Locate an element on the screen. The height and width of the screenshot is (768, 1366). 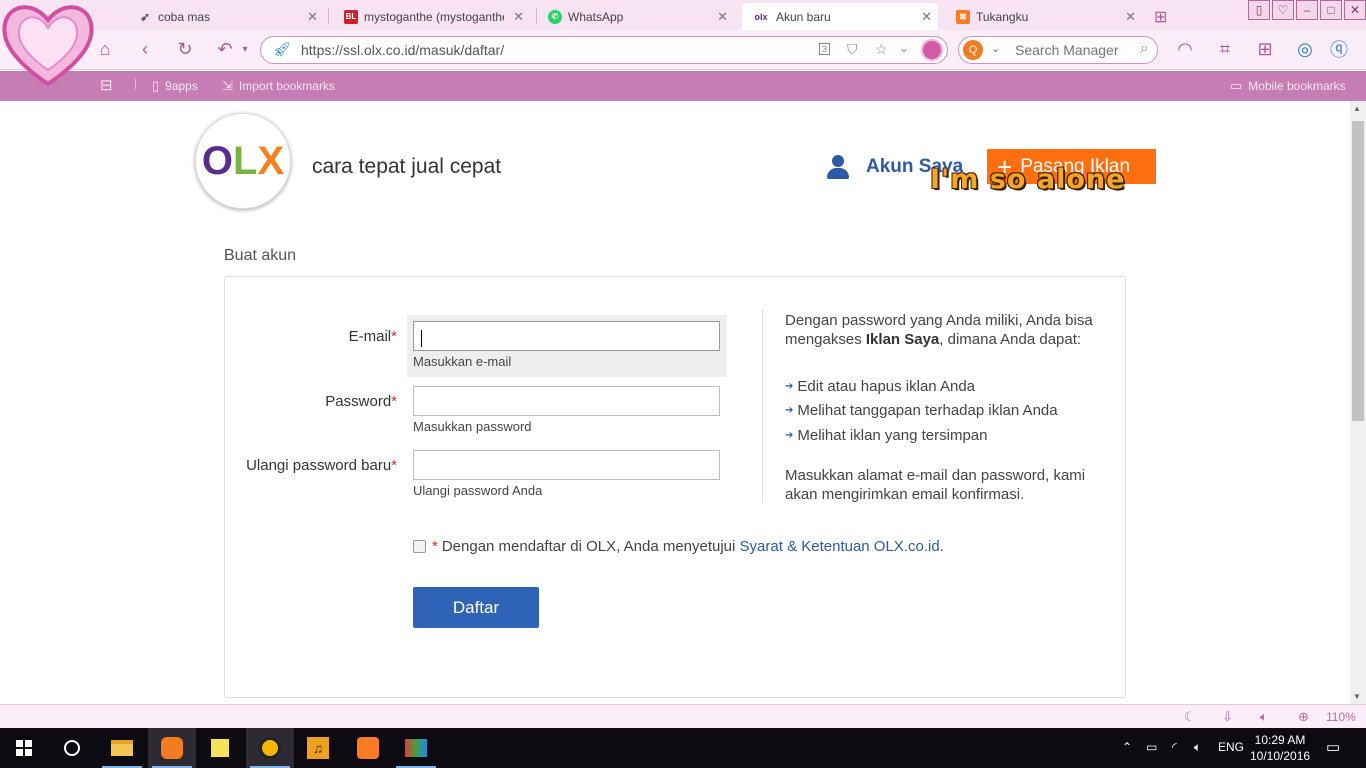
taskbar-uc-browser is located at coordinates (172, 748).